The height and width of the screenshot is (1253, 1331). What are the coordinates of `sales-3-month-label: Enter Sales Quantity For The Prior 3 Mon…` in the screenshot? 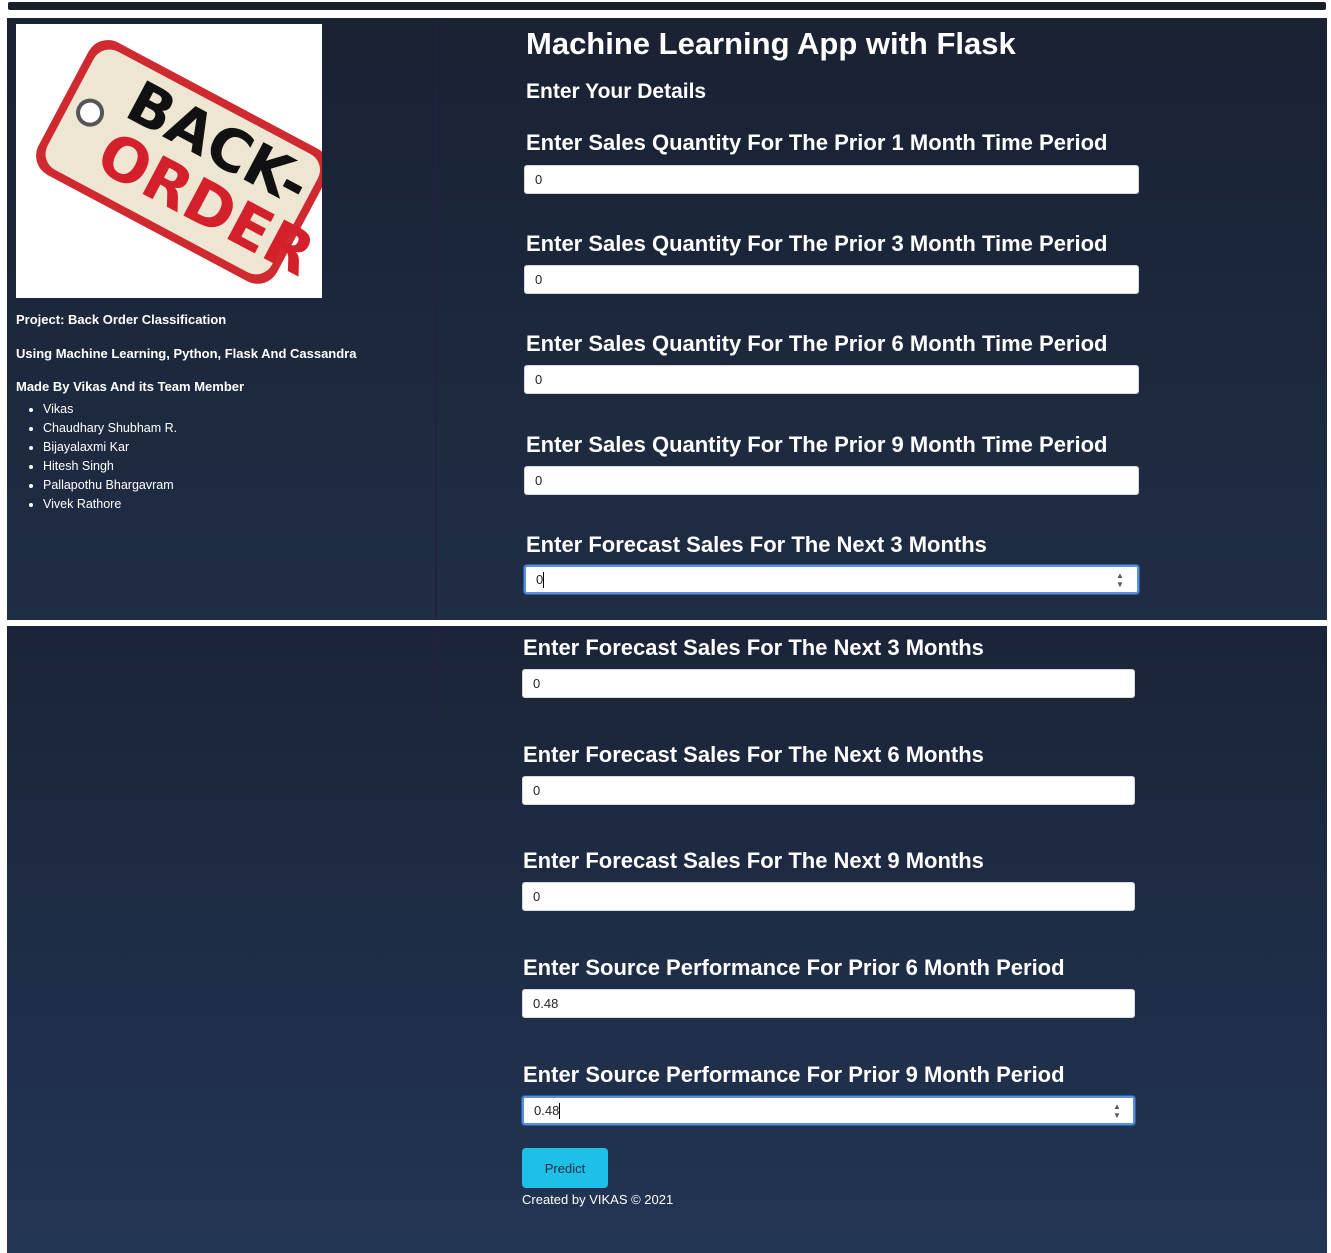 It's located at (817, 243).